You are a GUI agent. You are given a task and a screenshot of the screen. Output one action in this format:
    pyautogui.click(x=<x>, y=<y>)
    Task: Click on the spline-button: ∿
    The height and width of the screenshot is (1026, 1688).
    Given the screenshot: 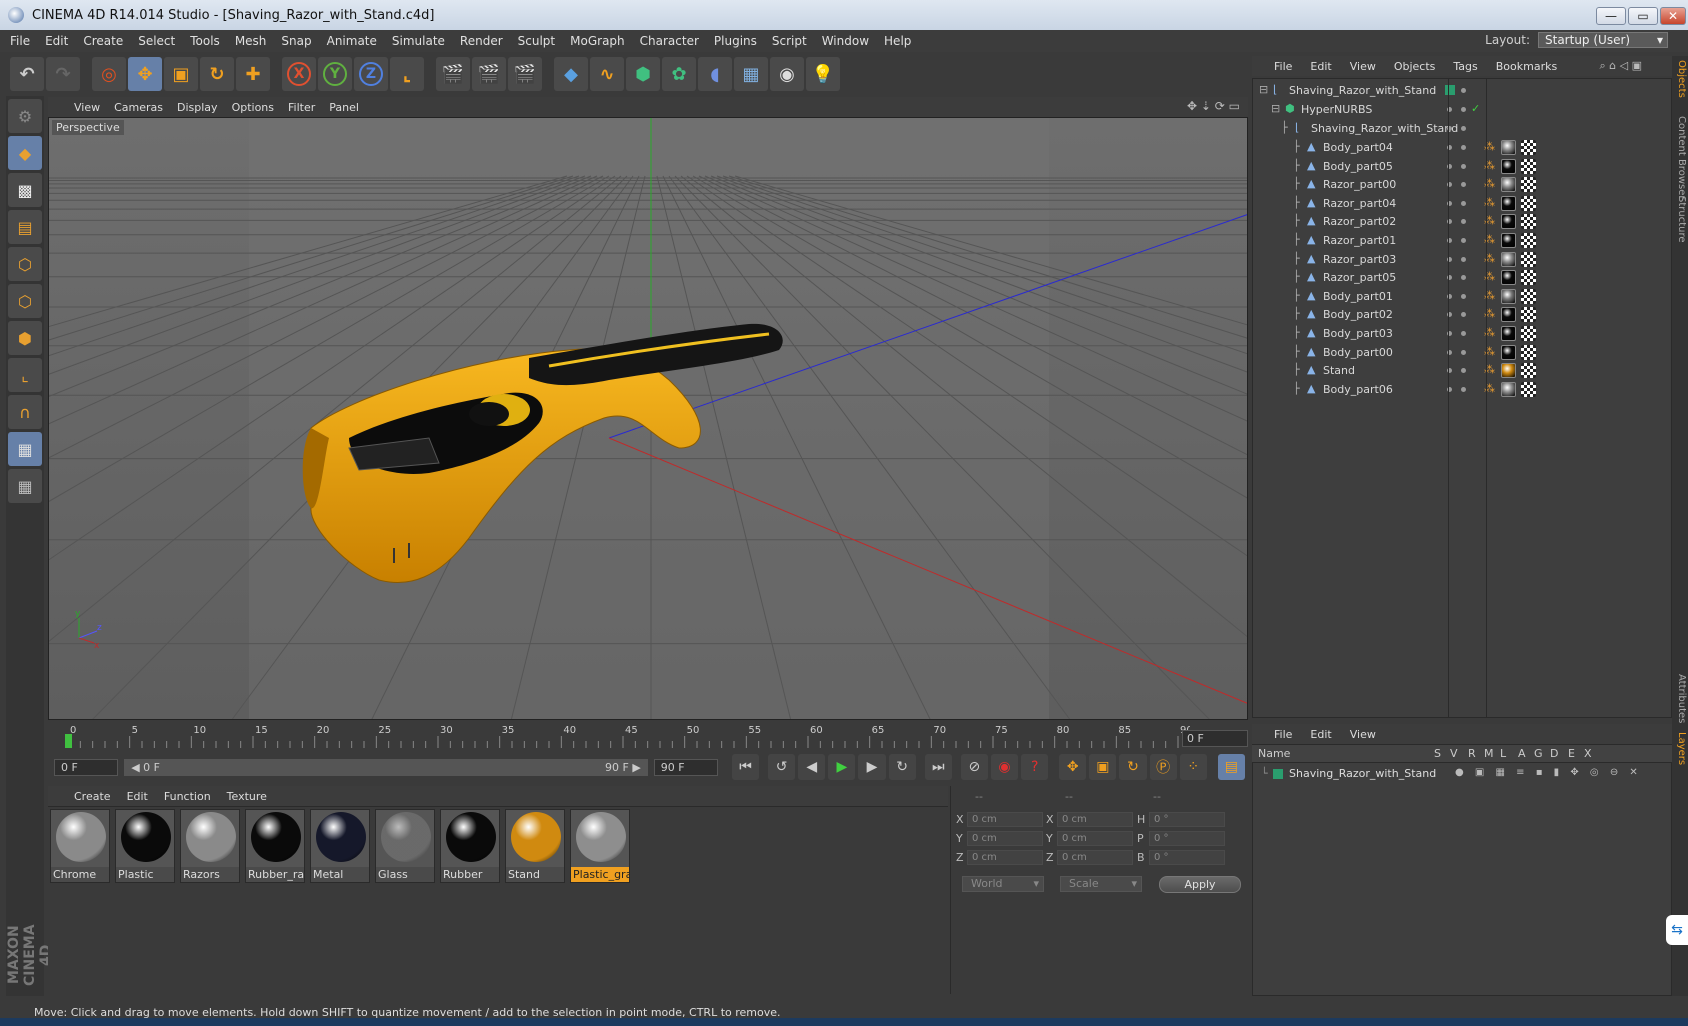 What is the action you would take?
    pyautogui.click(x=607, y=74)
    